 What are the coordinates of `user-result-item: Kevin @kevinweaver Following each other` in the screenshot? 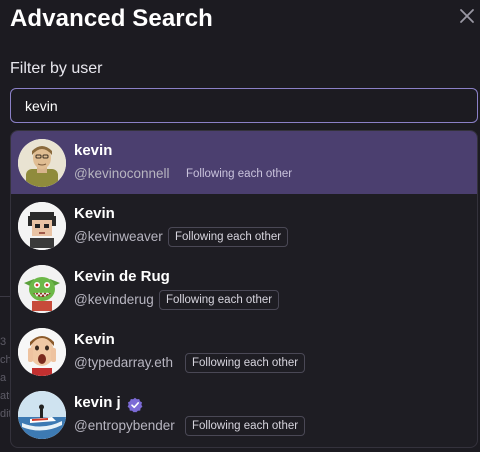 It's located at (244, 225).